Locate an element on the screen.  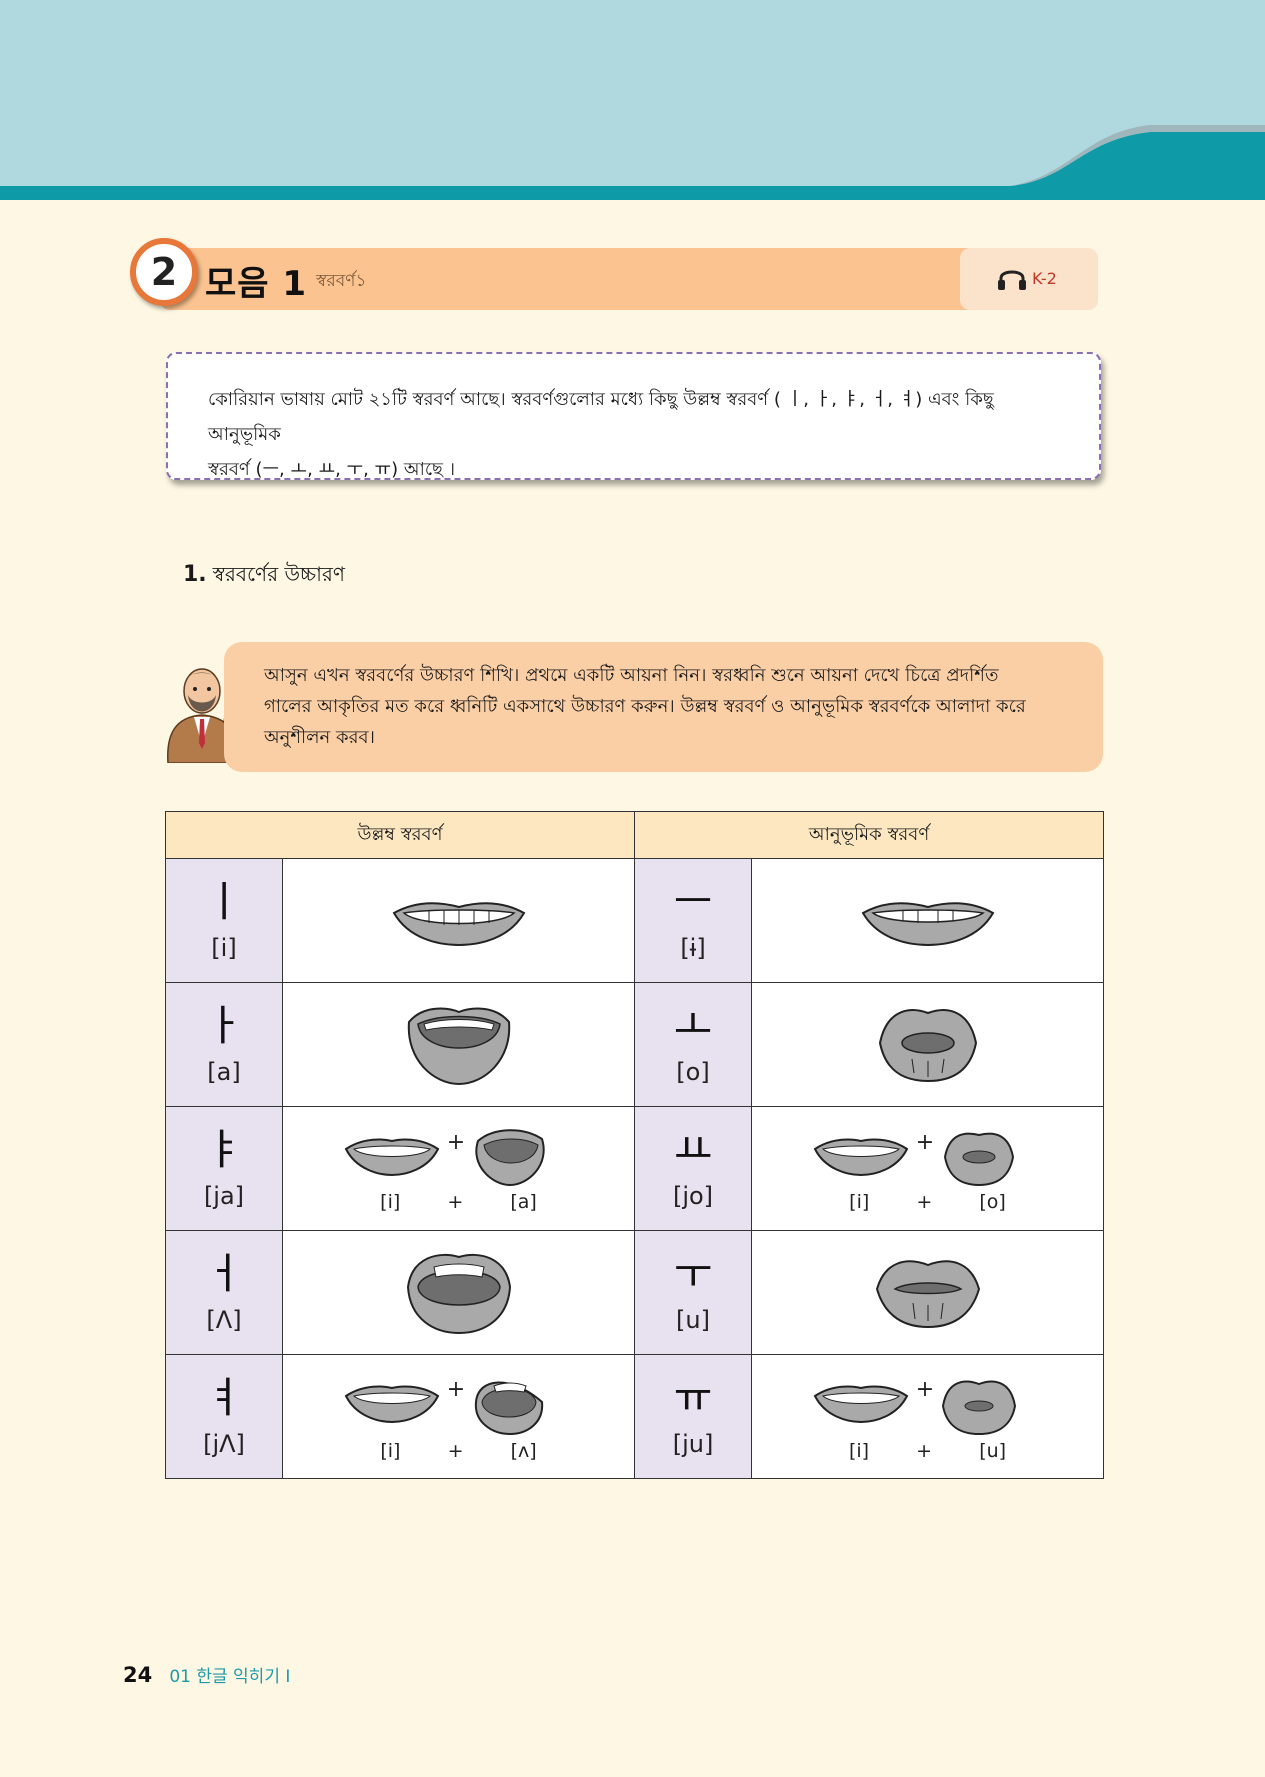
subsection-heading: 1. স্বরবর্ণের উচ্চারণ is located at coordinates (264, 576).